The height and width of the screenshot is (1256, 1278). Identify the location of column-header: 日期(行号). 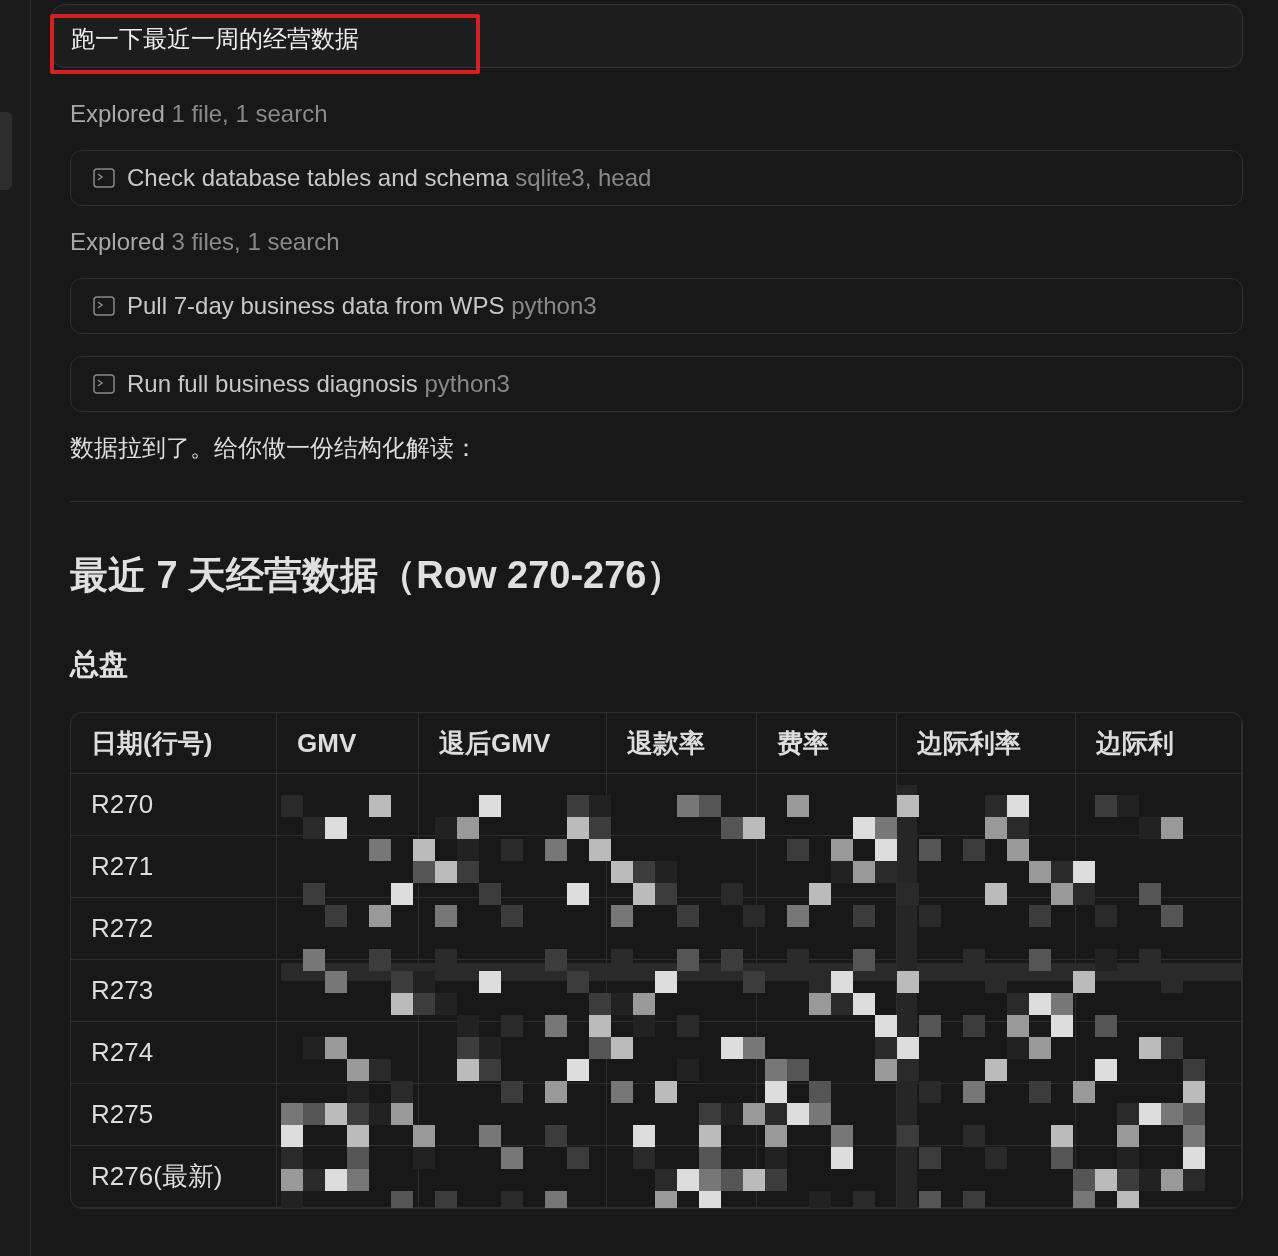
(174, 743).